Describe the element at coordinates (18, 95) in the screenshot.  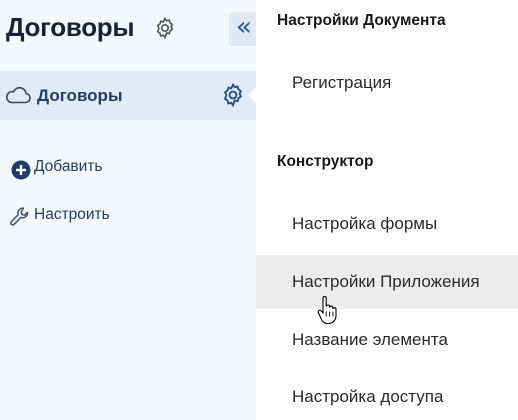
I see `cloud-icon` at that location.